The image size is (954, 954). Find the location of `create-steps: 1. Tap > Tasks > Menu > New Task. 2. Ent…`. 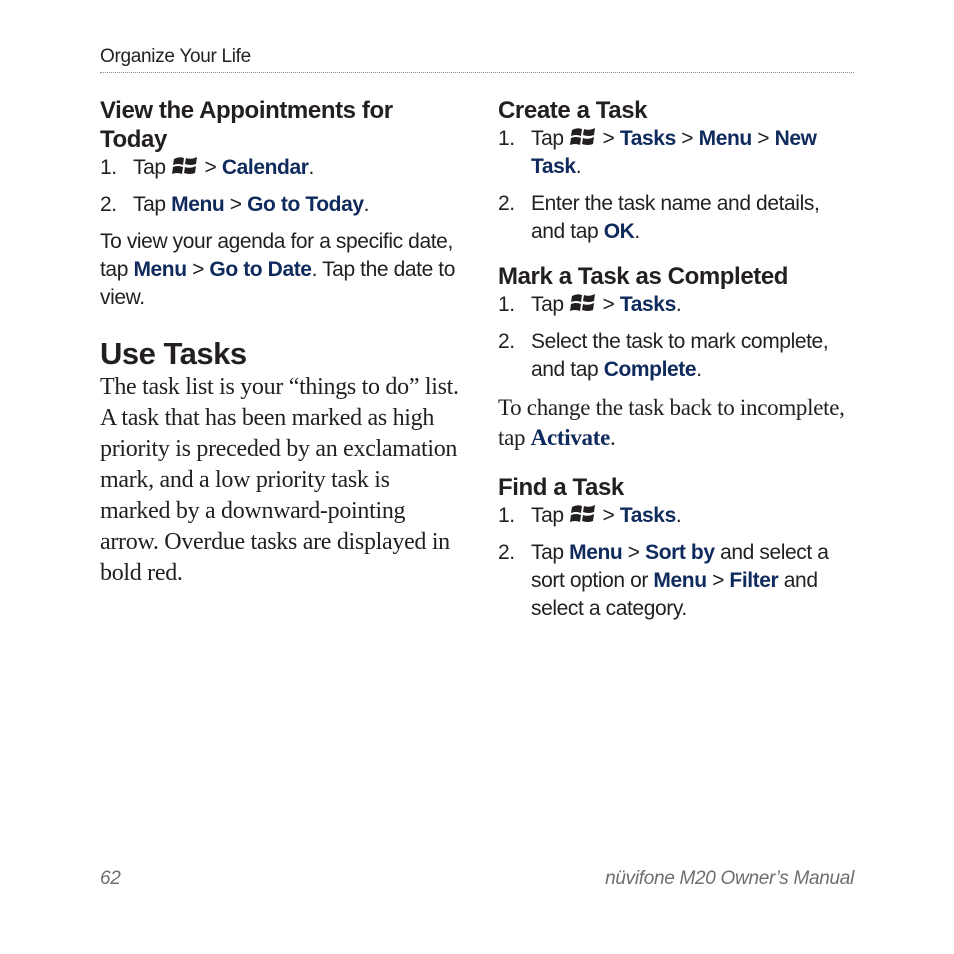

create-steps: 1. Tap > Tasks > Menu > New Task. 2. Ent… is located at coordinates (678, 185).